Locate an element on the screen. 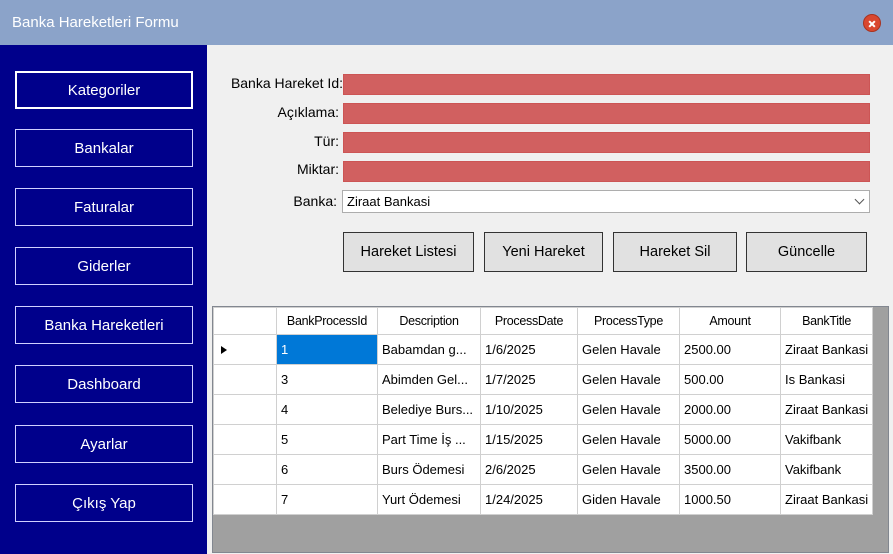 The image size is (893, 554). column-header: Description is located at coordinates (429, 321).